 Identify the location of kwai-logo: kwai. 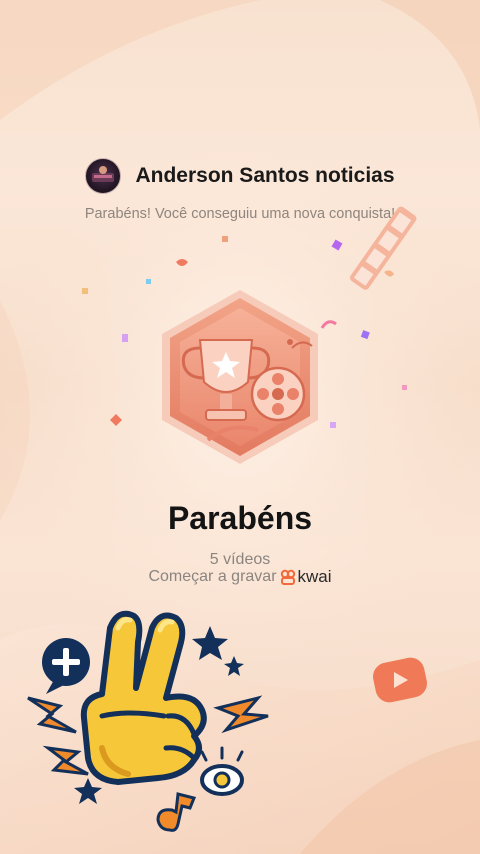
(306, 577).